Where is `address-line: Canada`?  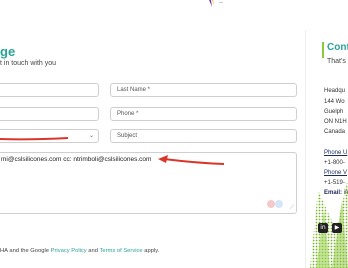
address-line: Canada is located at coordinates (335, 132).